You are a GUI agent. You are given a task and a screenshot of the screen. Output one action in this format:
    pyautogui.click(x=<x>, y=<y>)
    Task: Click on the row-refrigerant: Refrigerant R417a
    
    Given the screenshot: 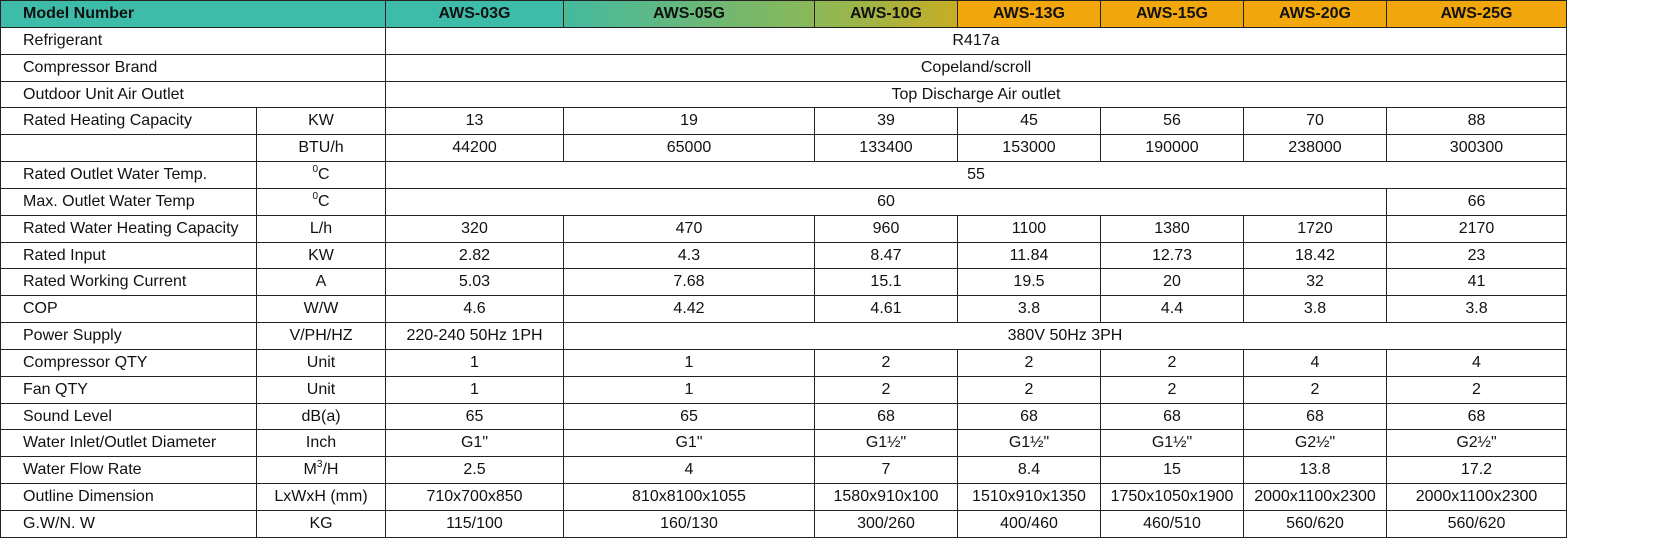 What is the action you would take?
    pyautogui.click(x=783, y=41)
    